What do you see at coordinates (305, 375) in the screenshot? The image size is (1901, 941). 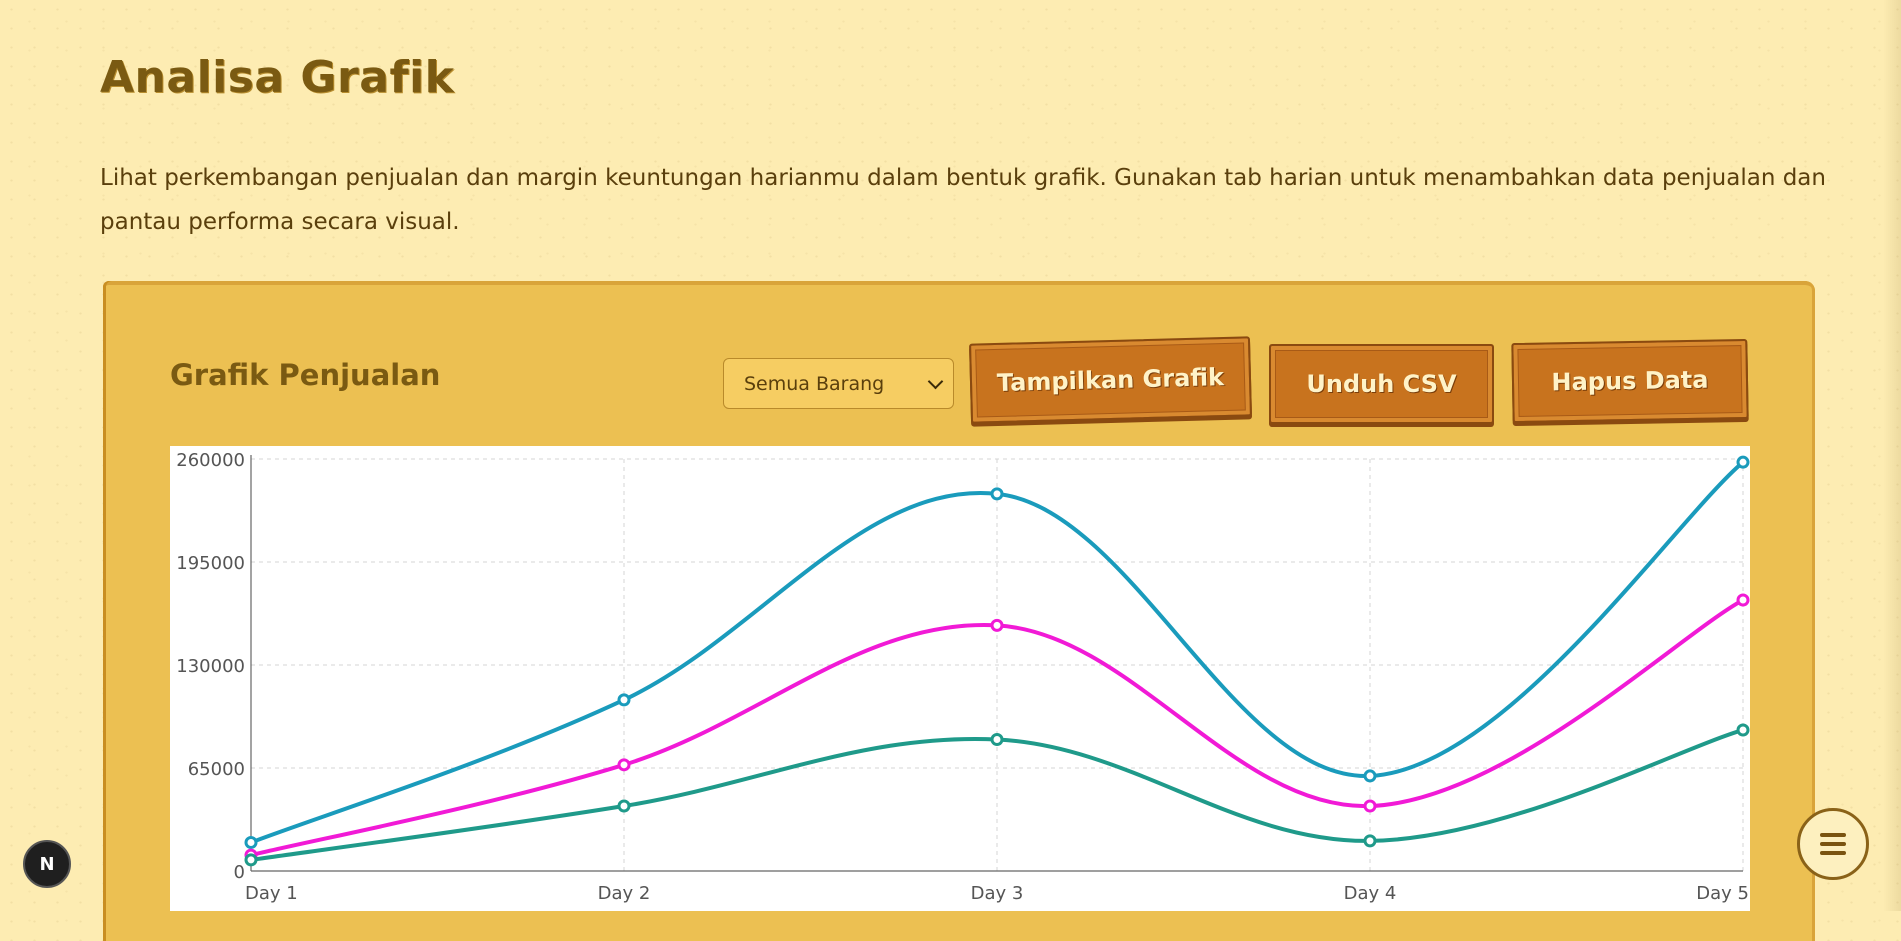 I see `chart-panel-title: Grafik Penjualan` at bounding box center [305, 375].